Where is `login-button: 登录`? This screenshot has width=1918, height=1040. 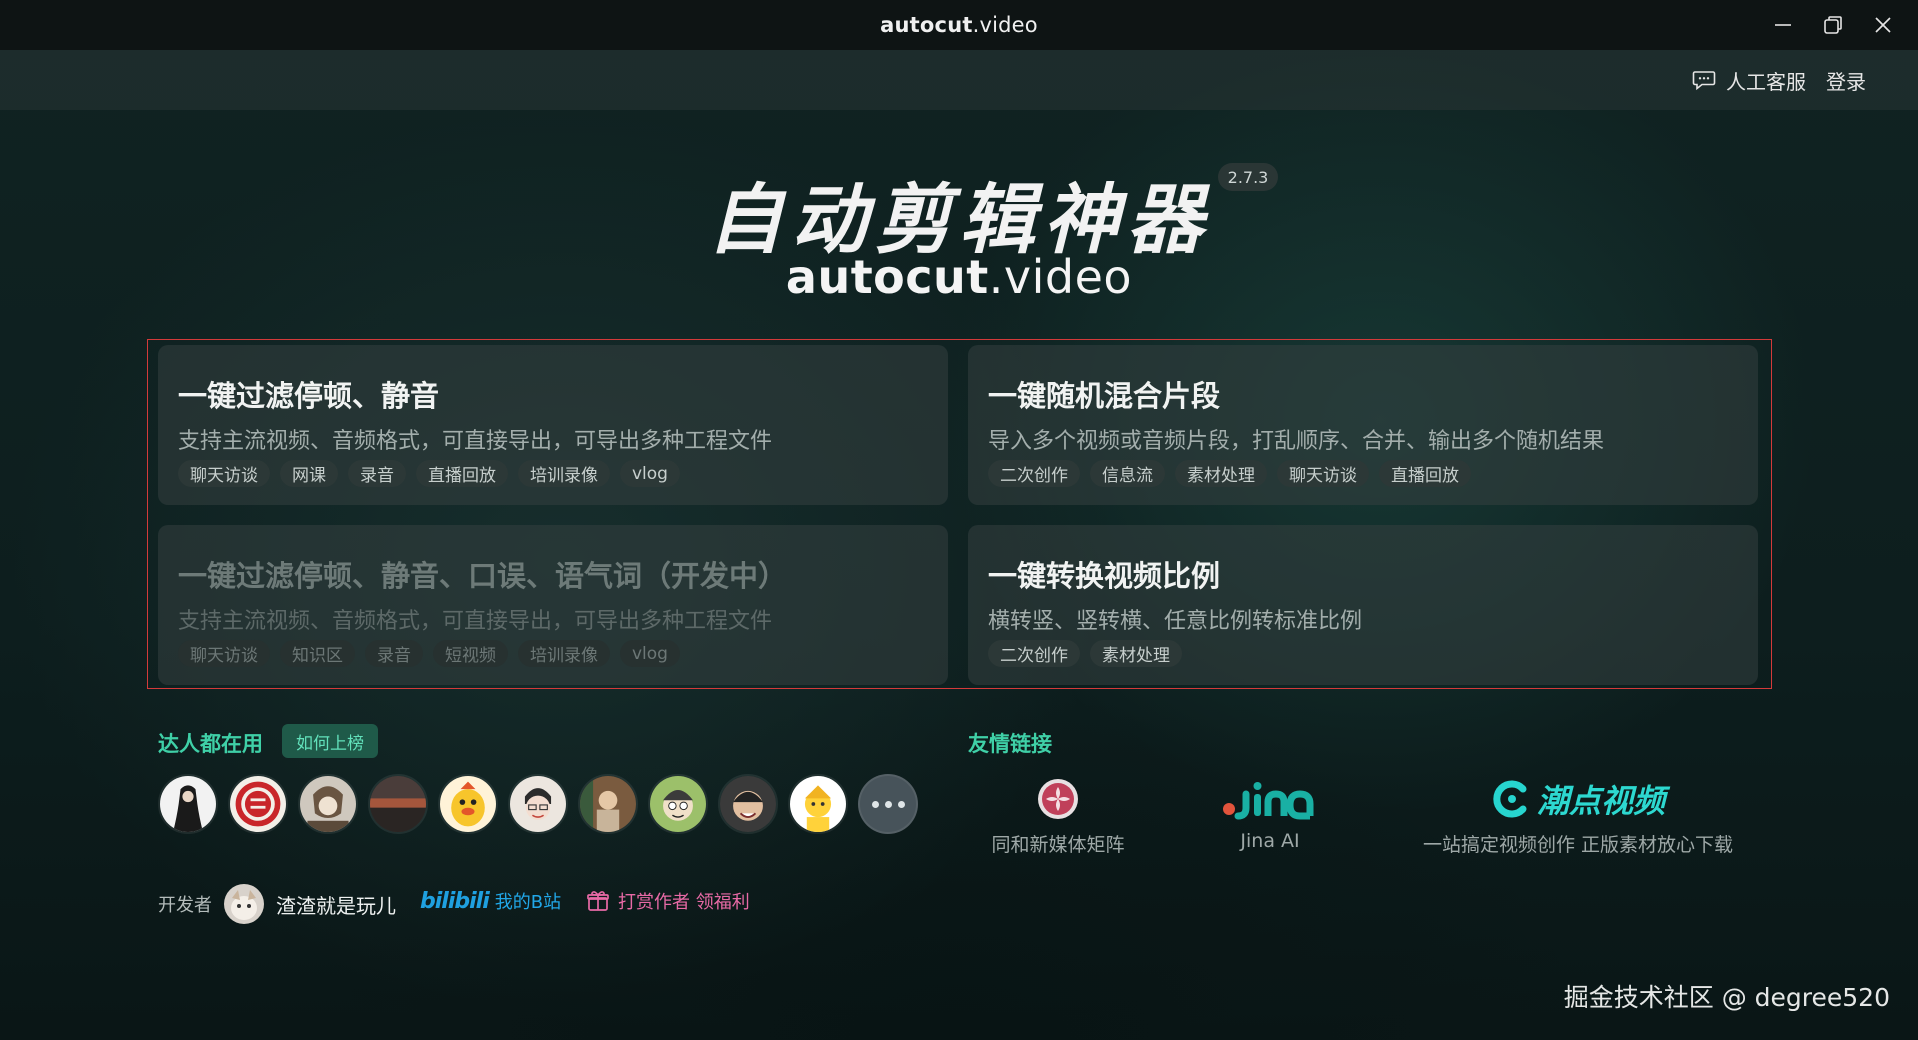 login-button: 登录 is located at coordinates (1846, 80).